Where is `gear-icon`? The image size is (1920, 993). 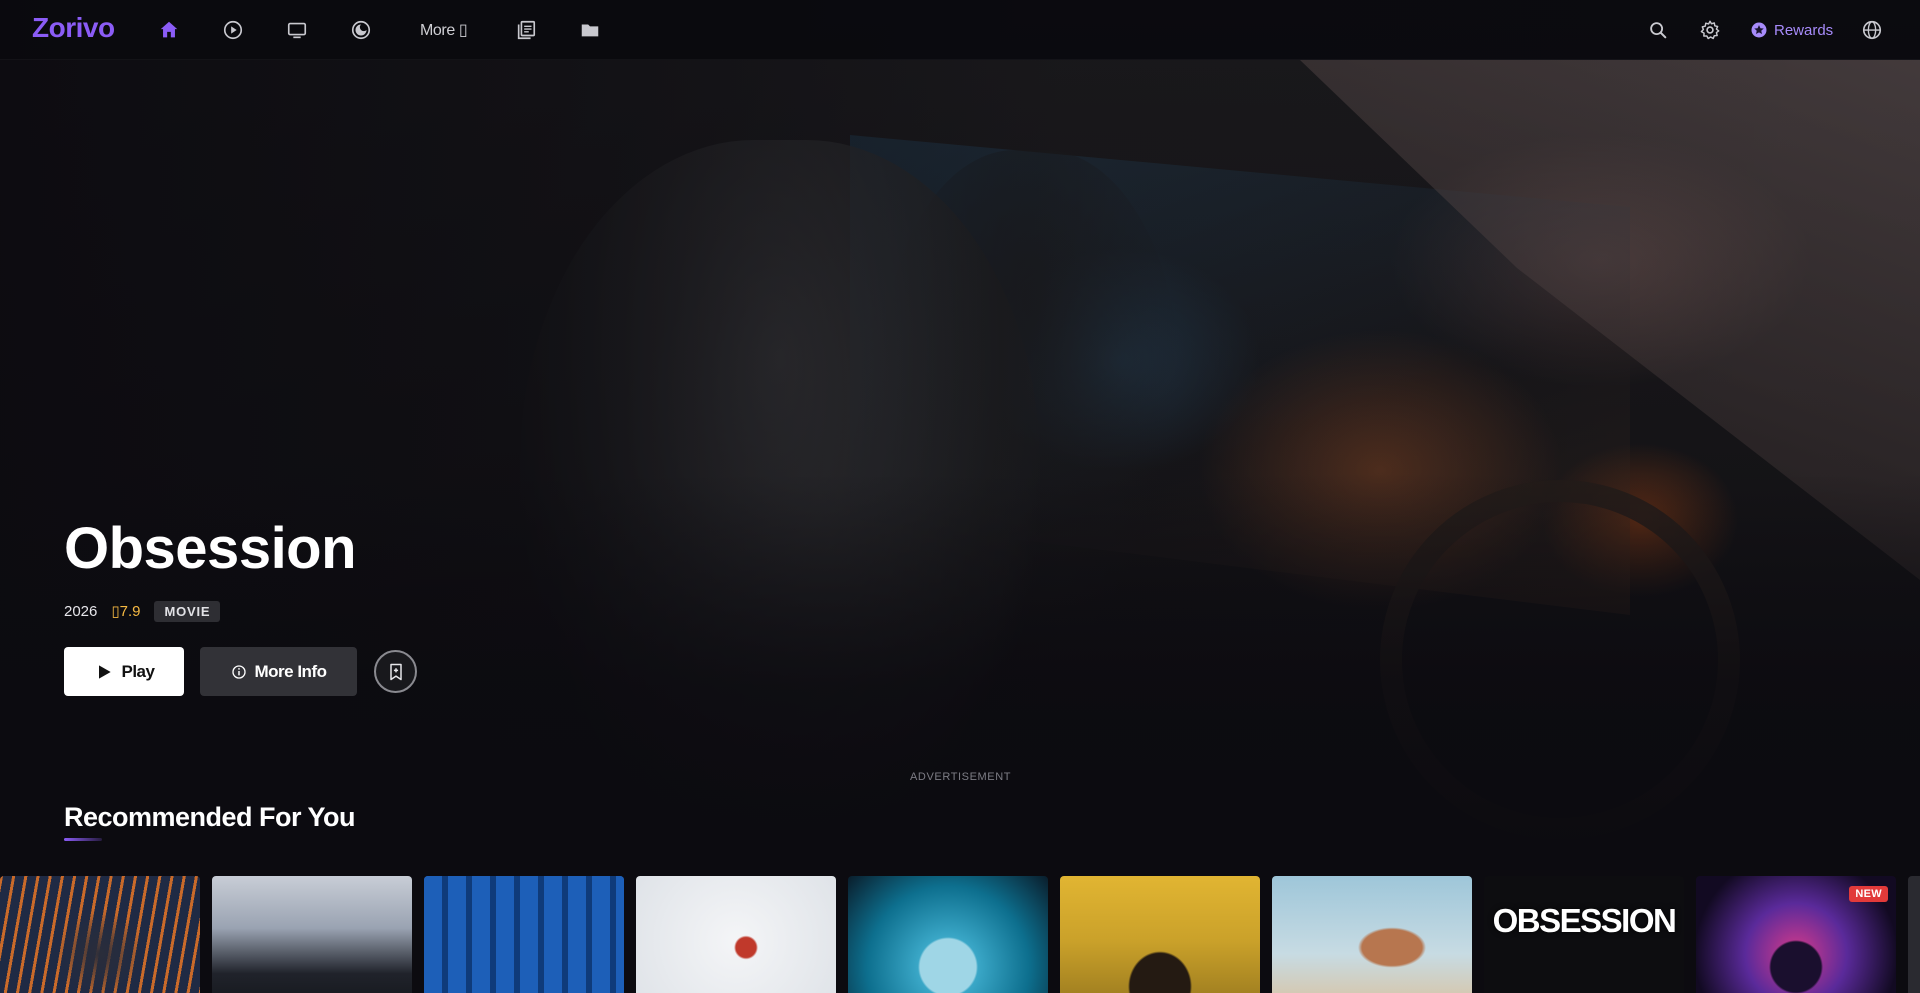
gear-icon is located at coordinates (1710, 30).